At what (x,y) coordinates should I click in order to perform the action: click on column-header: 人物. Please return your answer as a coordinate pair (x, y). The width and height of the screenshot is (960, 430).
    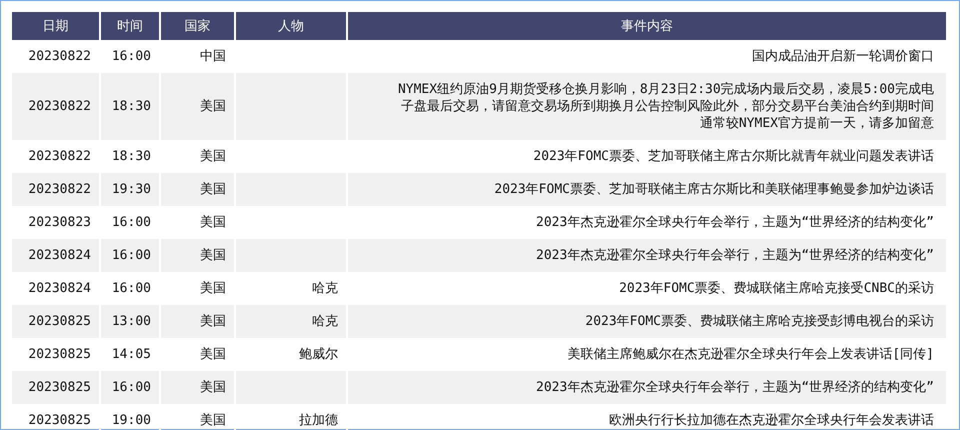
    Looking at the image, I should click on (292, 26).